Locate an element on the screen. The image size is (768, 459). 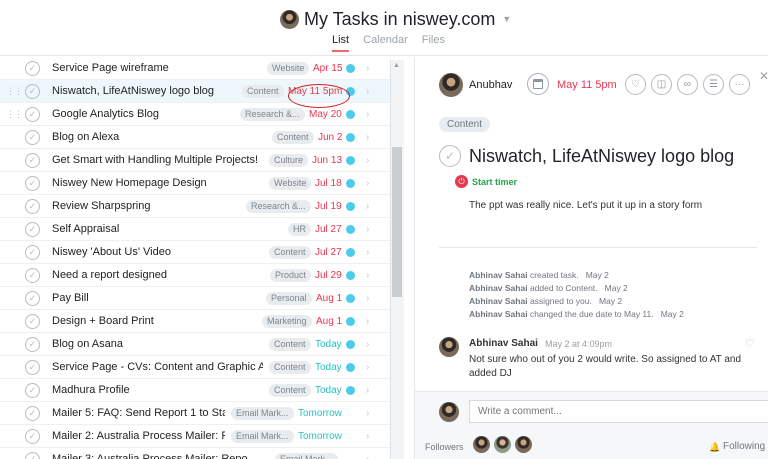
task-row: ✓ Self Appraisal Jul 27 HR › is located at coordinates (195, 229).